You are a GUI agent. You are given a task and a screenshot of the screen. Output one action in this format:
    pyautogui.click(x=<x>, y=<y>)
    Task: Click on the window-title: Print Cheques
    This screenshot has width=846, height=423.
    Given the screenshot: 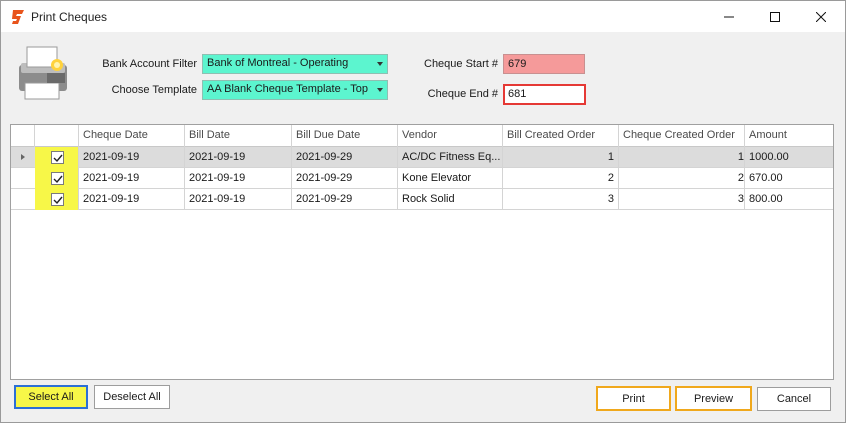 What is the action you would take?
    pyautogui.click(x=69, y=17)
    